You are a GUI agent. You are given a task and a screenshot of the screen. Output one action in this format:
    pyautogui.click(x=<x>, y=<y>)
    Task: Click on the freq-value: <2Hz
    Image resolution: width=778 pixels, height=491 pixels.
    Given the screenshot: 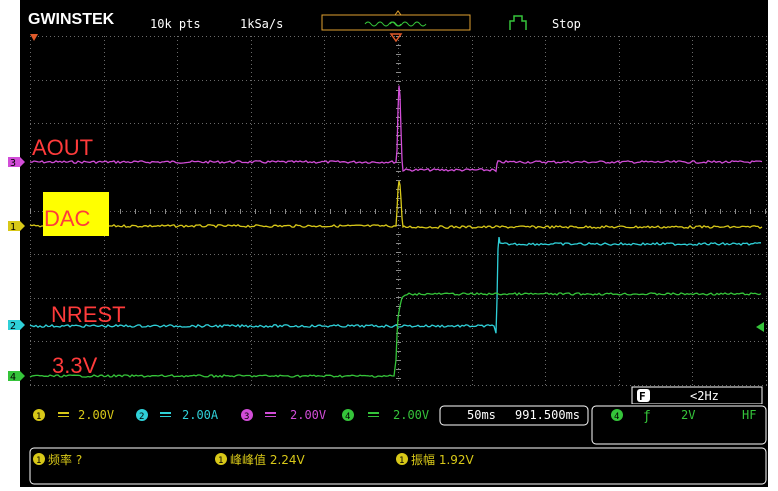 What is the action you would take?
    pyautogui.click(x=704, y=396)
    